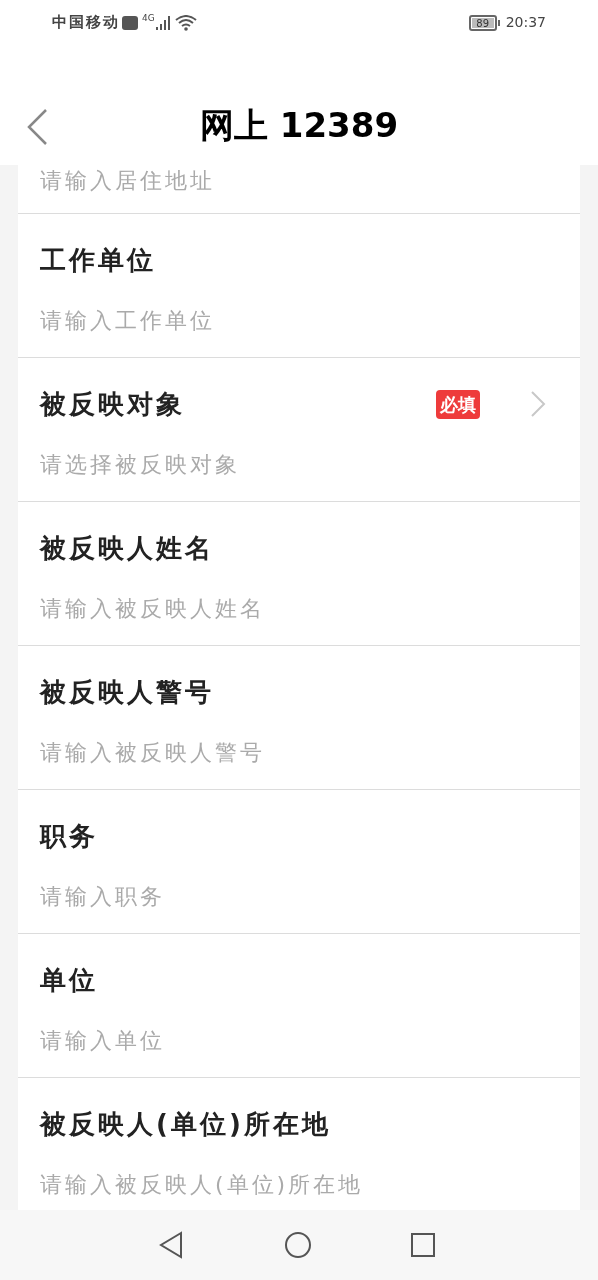  Describe the element at coordinates (299, 1184) in the screenshot. I see `input-field: 请输入被反映人(单位)所在地` at that location.